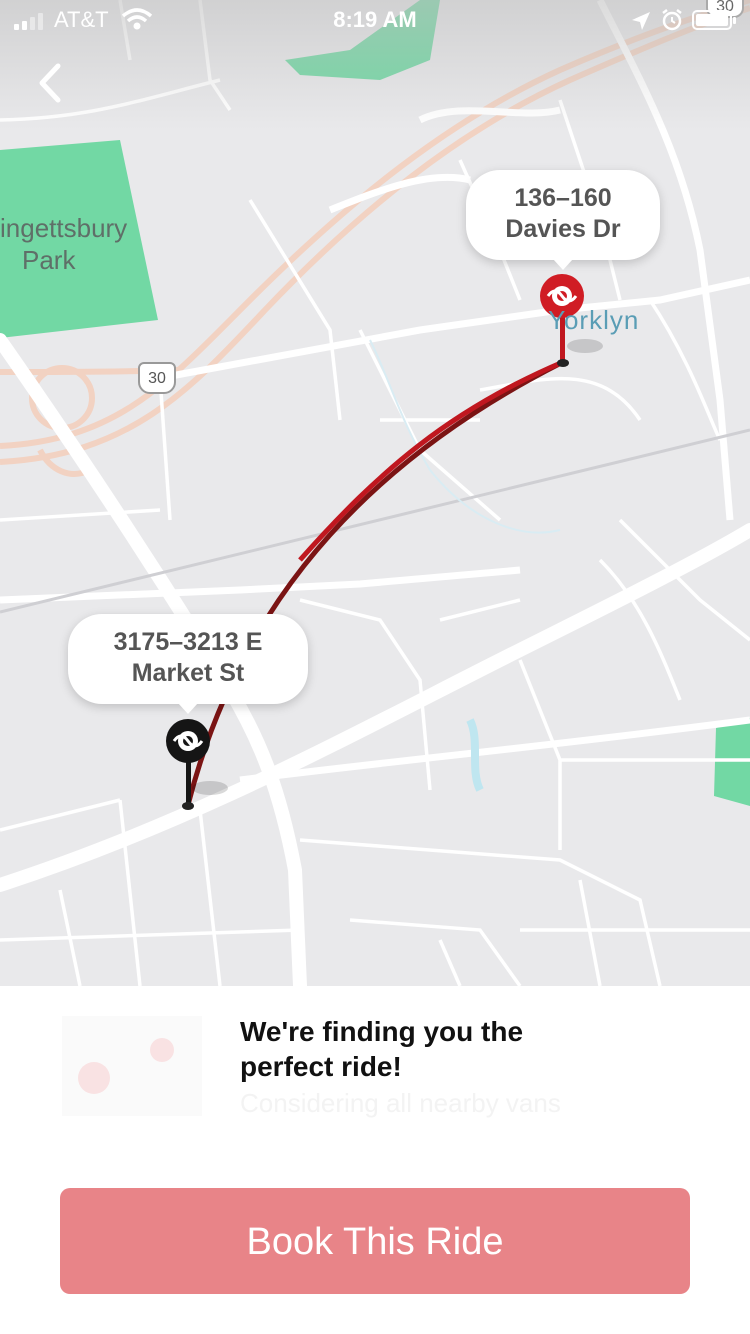 The width and height of the screenshot is (750, 1334). Describe the element at coordinates (132, 1066) in the screenshot. I see `map-thumbnail-icon` at that location.